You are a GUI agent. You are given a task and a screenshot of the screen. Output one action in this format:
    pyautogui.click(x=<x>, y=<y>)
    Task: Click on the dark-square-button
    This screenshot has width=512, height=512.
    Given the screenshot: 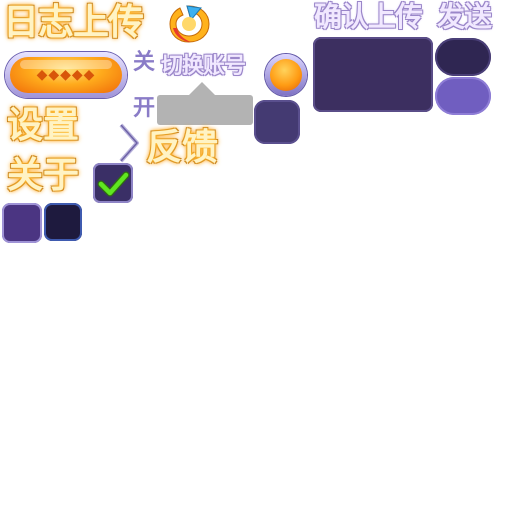 What is the action you would take?
    pyautogui.click(x=277, y=122)
    